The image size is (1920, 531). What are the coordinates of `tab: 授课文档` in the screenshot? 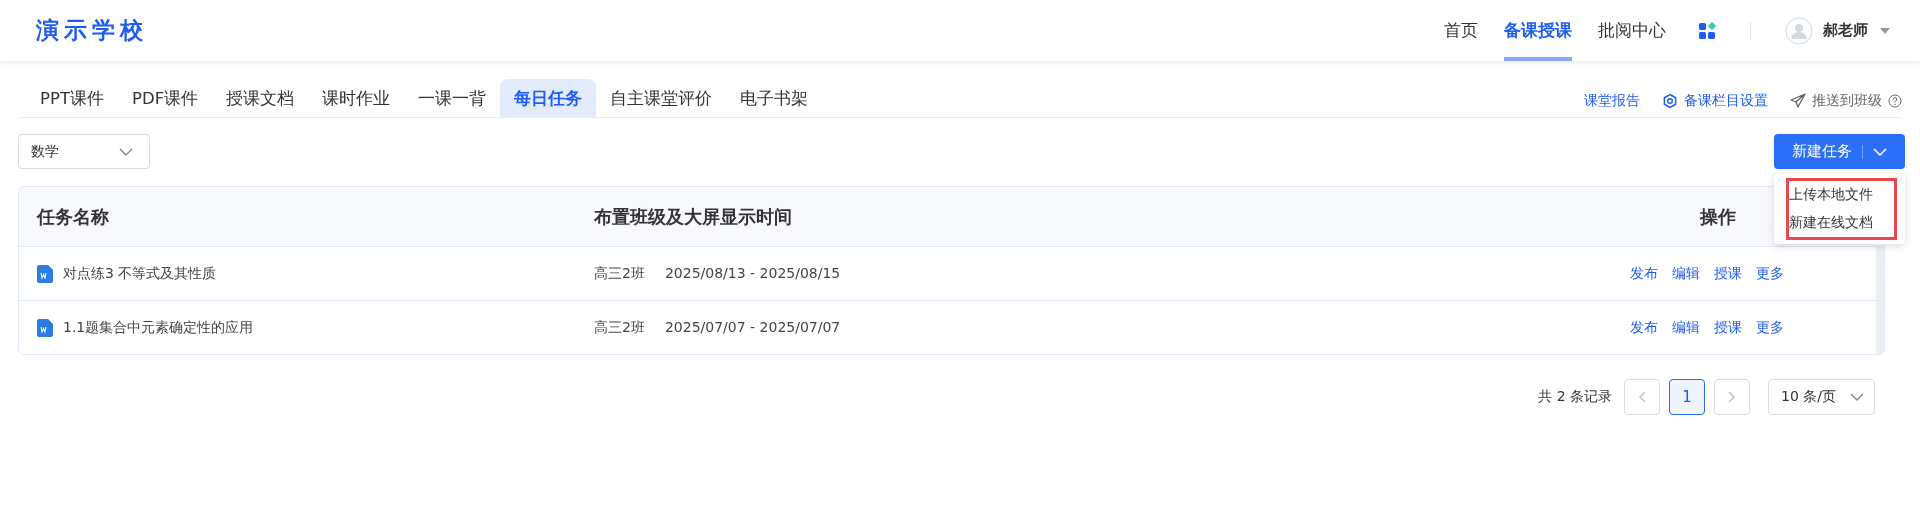 It's located at (260, 98).